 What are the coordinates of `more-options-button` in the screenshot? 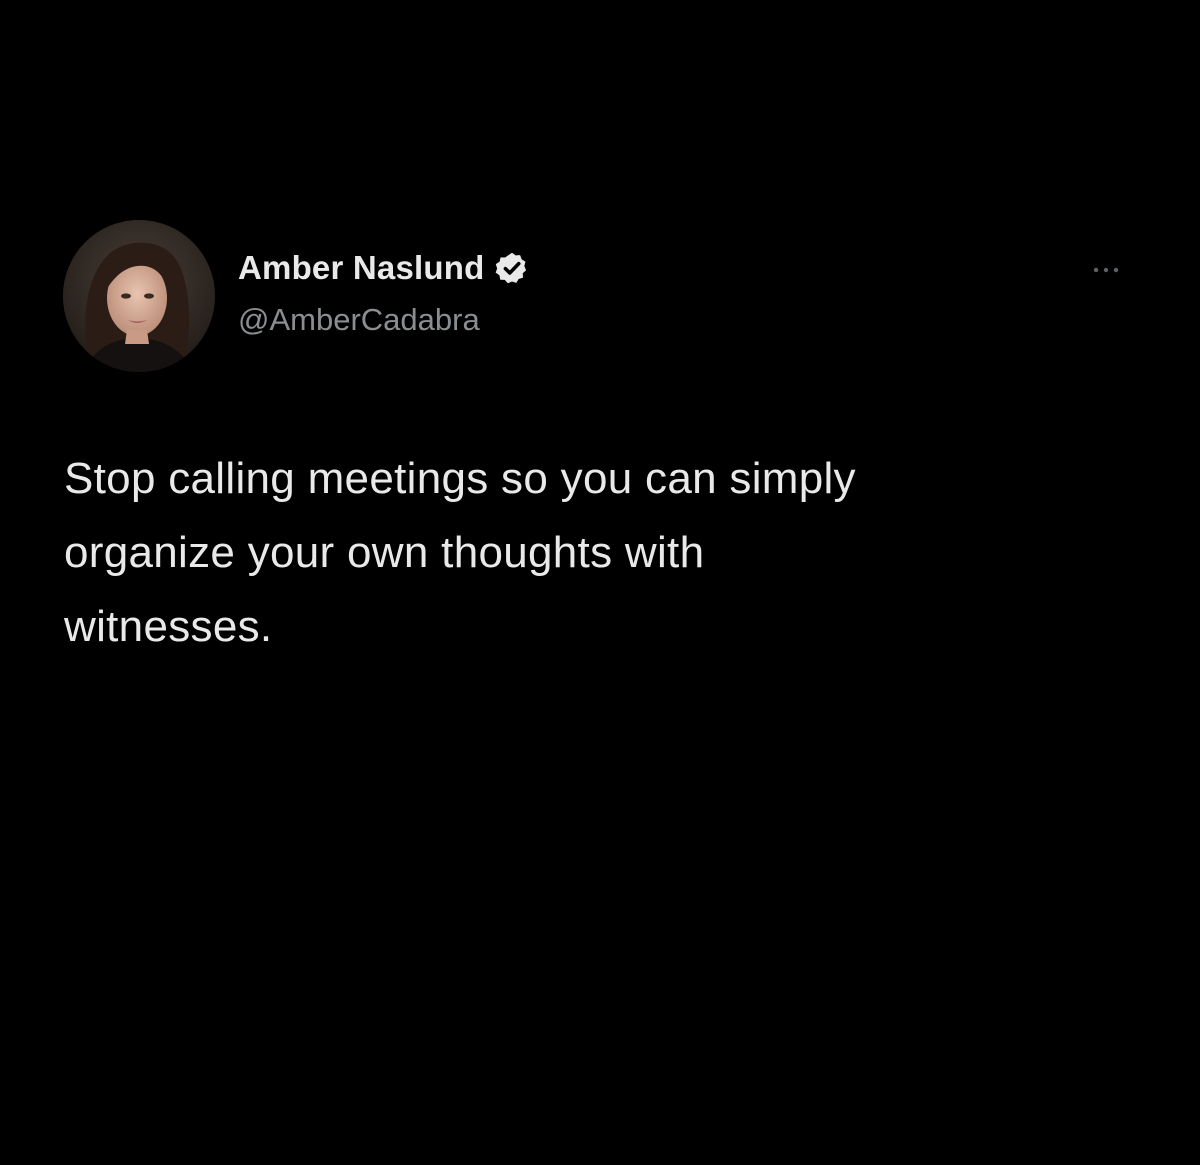 It's located at (1106, 270).